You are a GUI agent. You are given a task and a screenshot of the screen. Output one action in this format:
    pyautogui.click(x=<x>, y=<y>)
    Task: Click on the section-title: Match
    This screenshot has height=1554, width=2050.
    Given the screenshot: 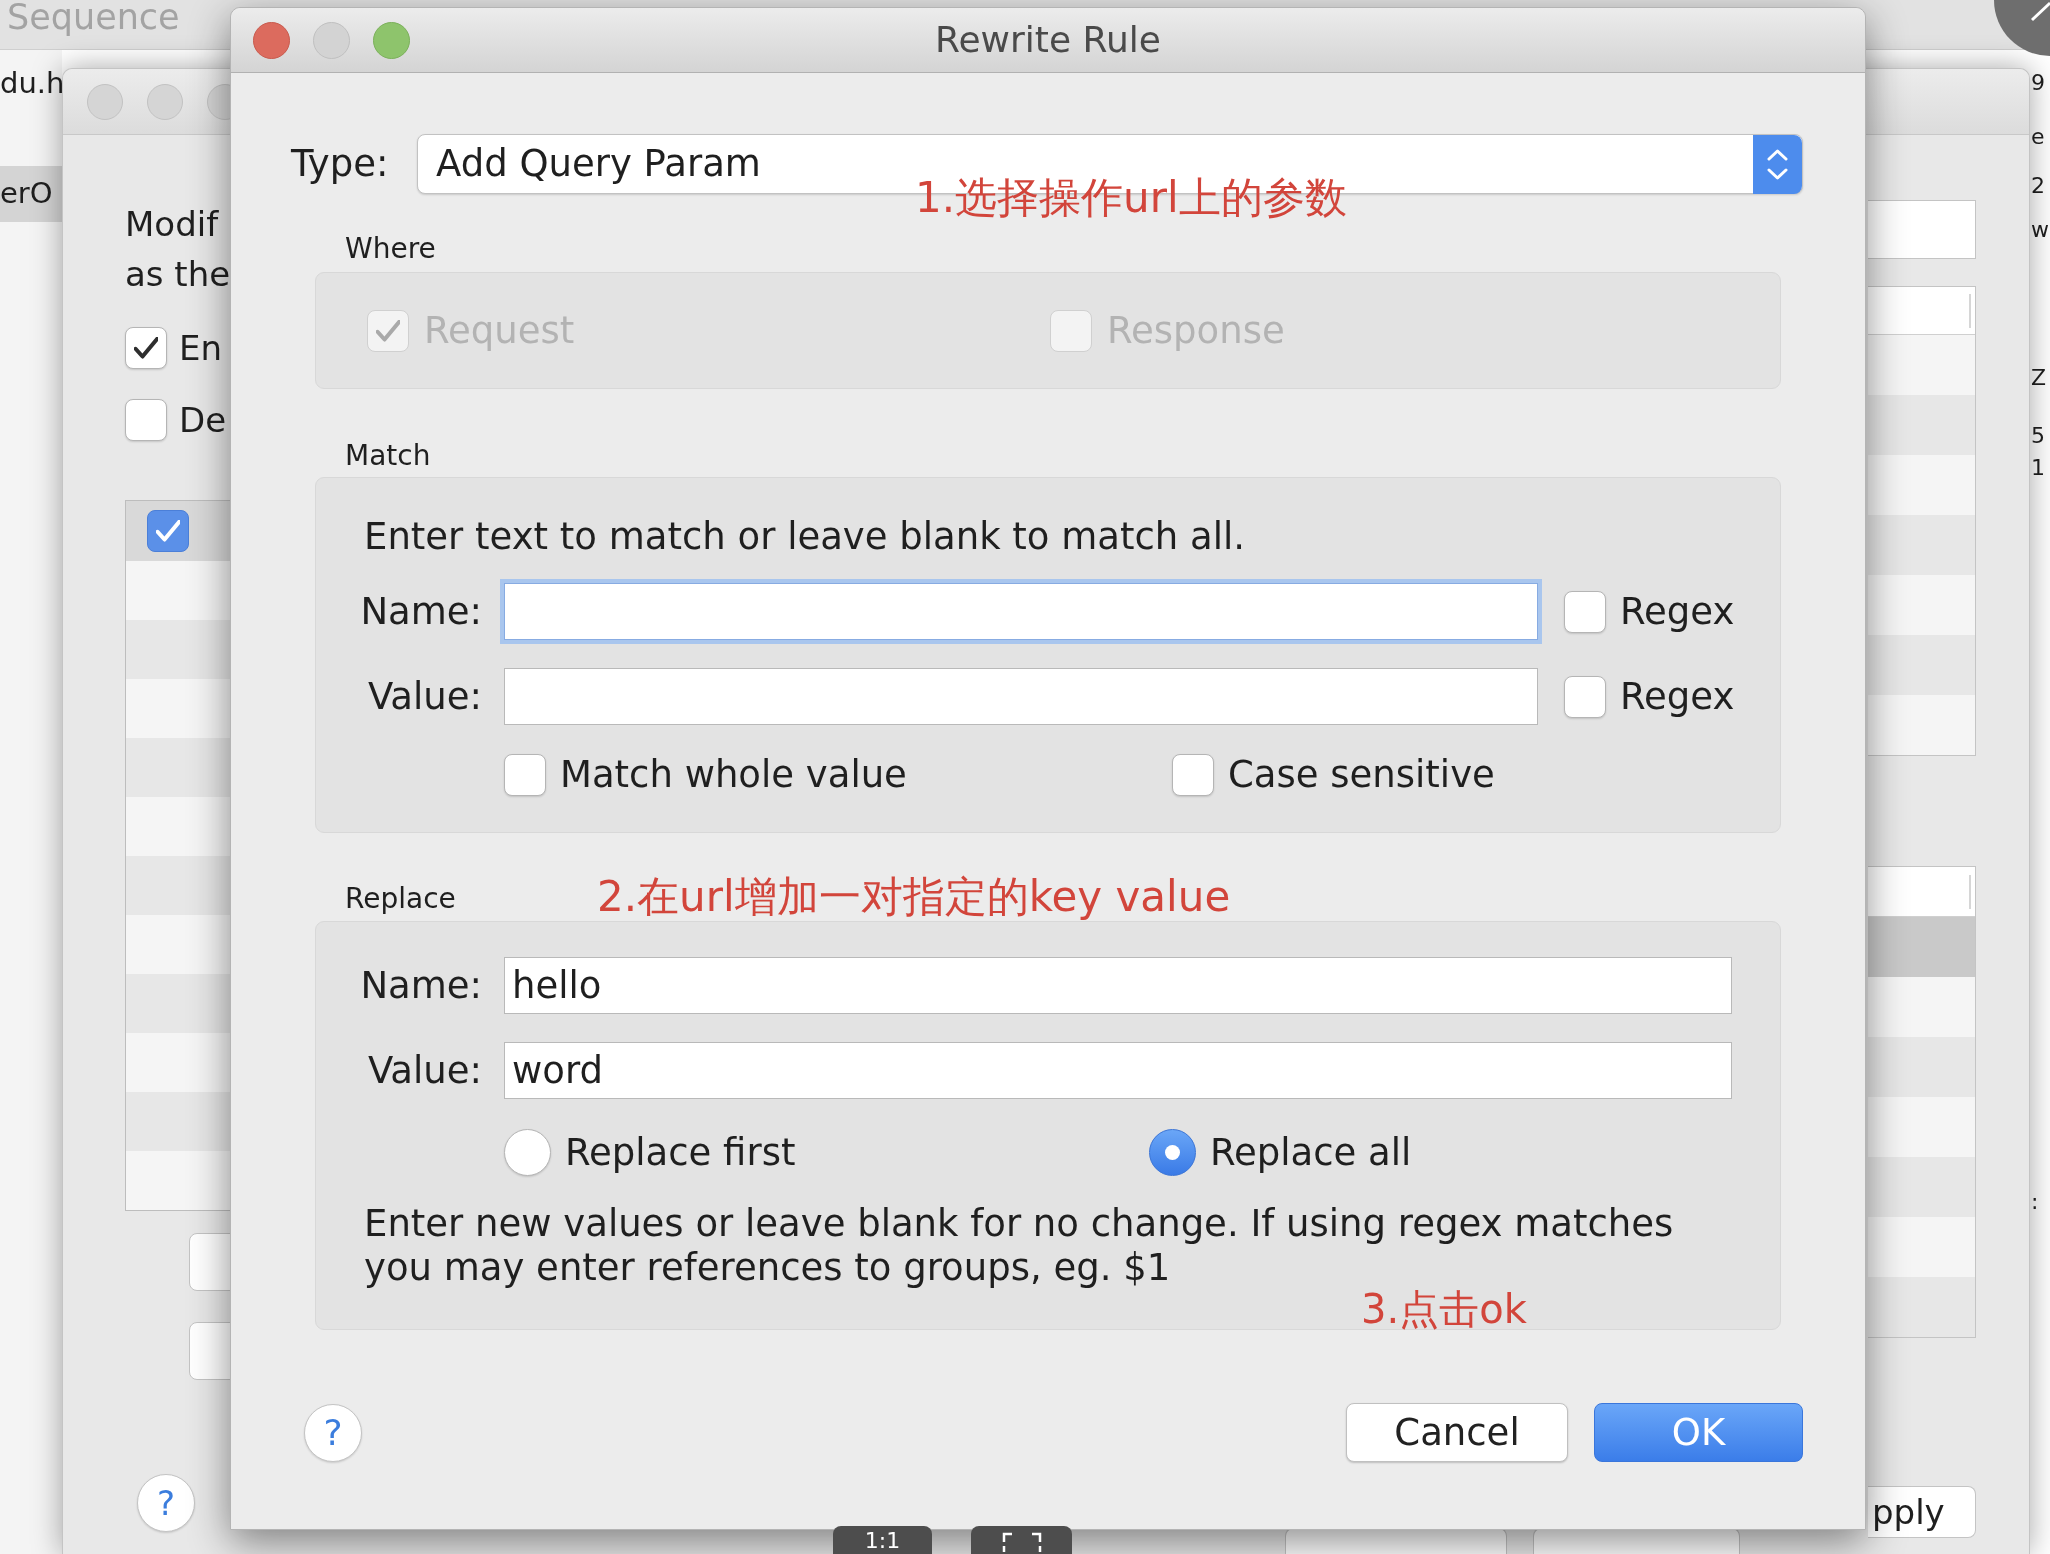 What is the action you would take?
    pyautogui.click(x=388, y=456)
    